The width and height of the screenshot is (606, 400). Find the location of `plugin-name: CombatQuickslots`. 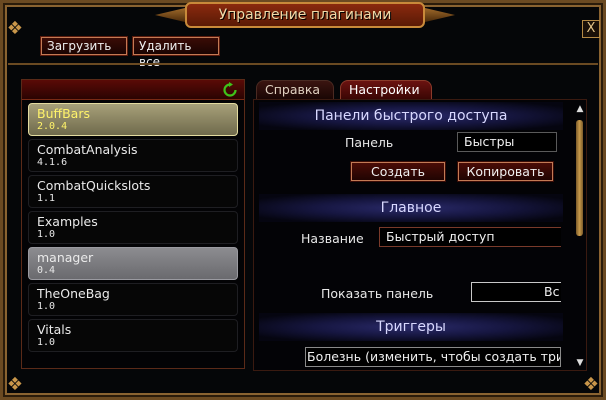

plugin-name: CombatQuickslots is located at coordinates (94, 185).